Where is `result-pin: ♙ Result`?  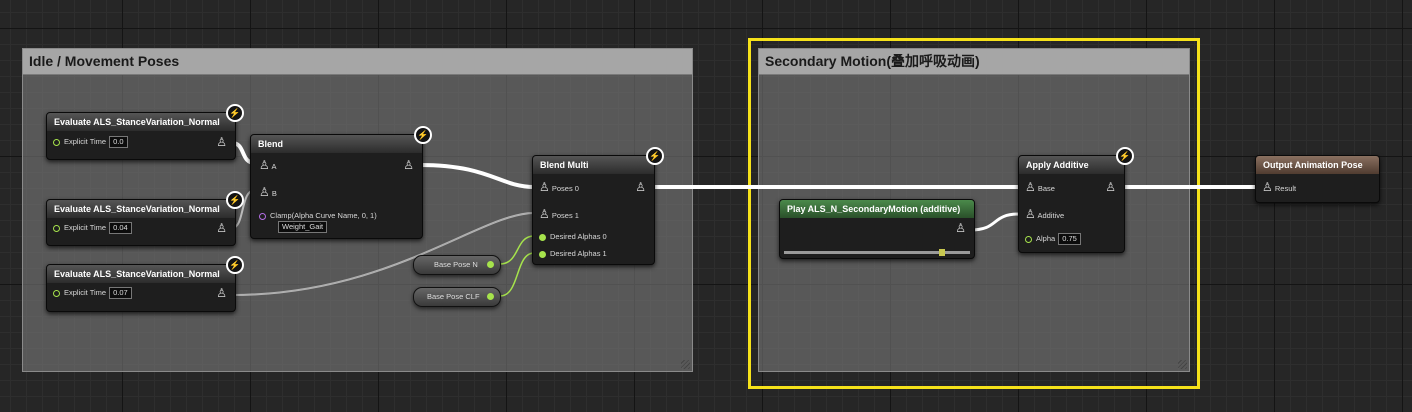
result-pin: ♙ Result is located at coordinates (1279, 188).